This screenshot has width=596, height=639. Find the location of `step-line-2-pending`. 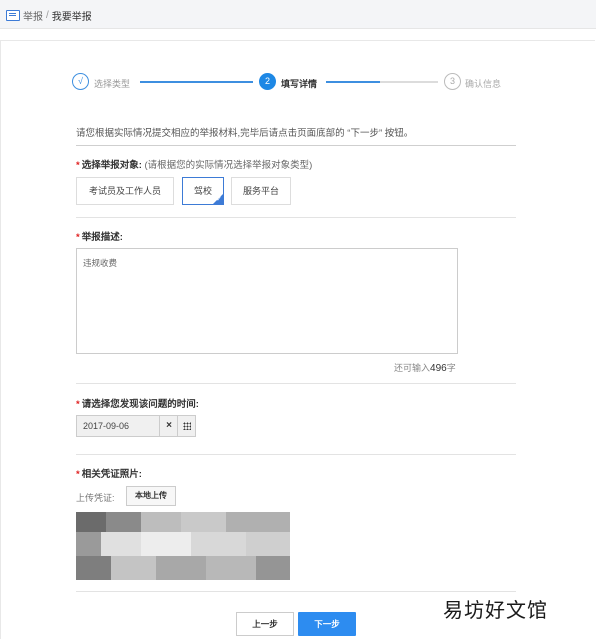

step-line-2-pending is located at coordinates (409, 82).